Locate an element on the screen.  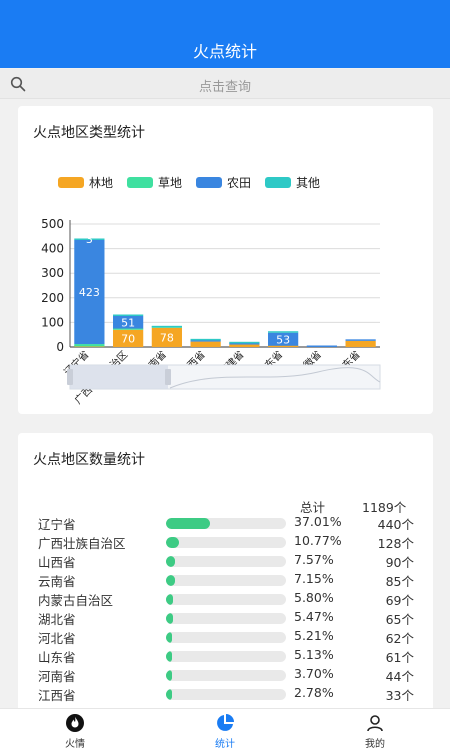
region-percent: 7.15% is located at coordinates (314, 578).